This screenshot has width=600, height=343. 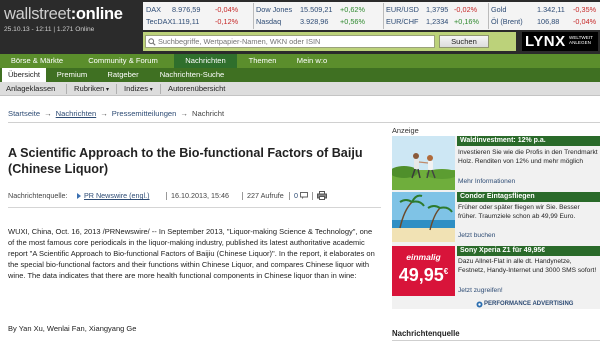 I want to click on article-byline: By Yan Xu, Wenlai Fan, Xiangyang Ge, so click(x=72, y=328).